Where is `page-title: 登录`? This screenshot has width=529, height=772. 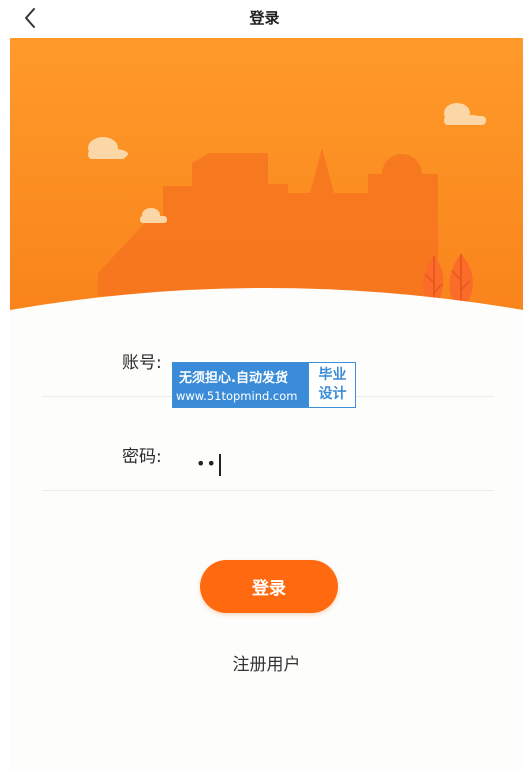
page-title: 登录 is located at coordinates (264, 18).